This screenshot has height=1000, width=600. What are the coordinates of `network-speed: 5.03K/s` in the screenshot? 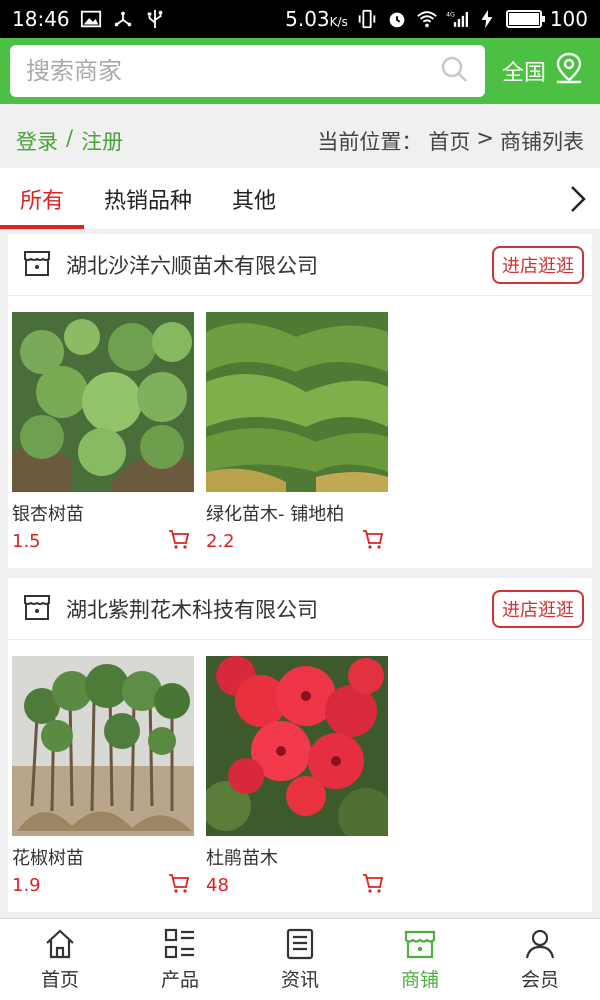 It's located at (316, 19).